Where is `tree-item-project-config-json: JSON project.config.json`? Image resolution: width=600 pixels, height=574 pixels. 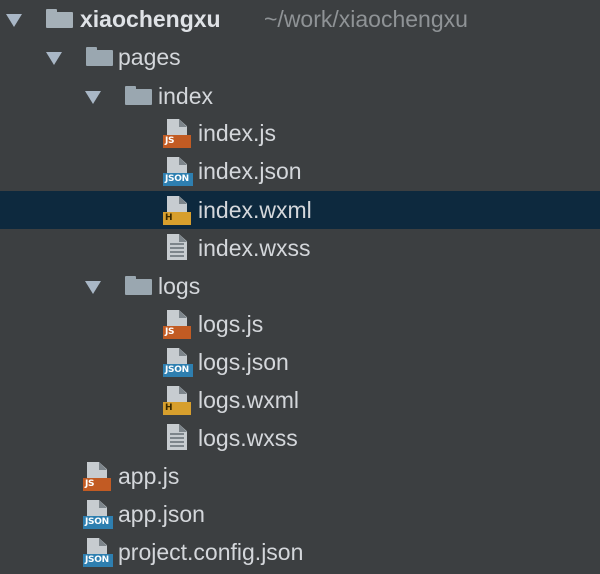
tree-item-project-config-json: JSON project.config.json is located at coordinates (300, 552).